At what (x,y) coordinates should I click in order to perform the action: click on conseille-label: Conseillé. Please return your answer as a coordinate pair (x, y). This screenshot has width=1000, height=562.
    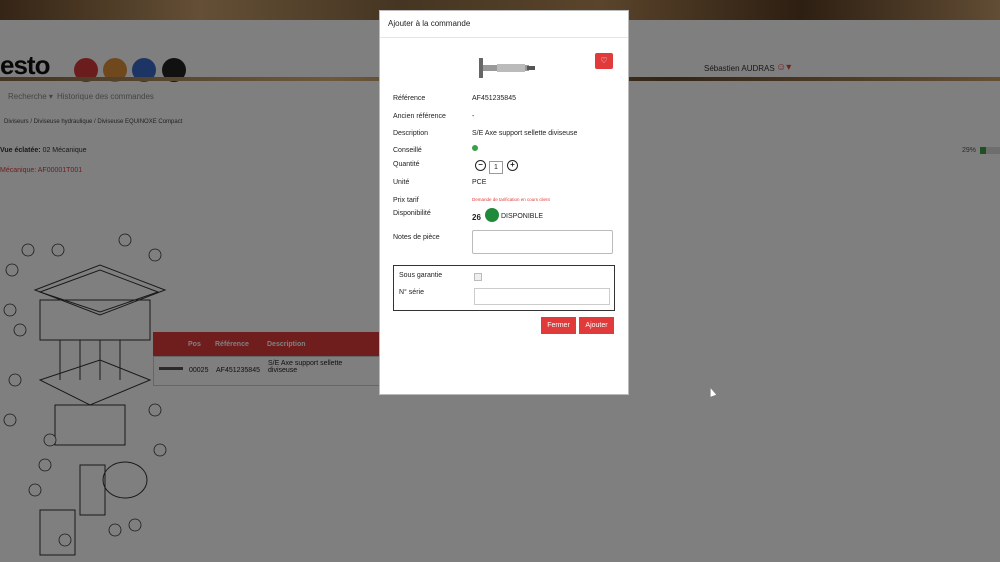
    Looking at the image, I should click on (407, 150).